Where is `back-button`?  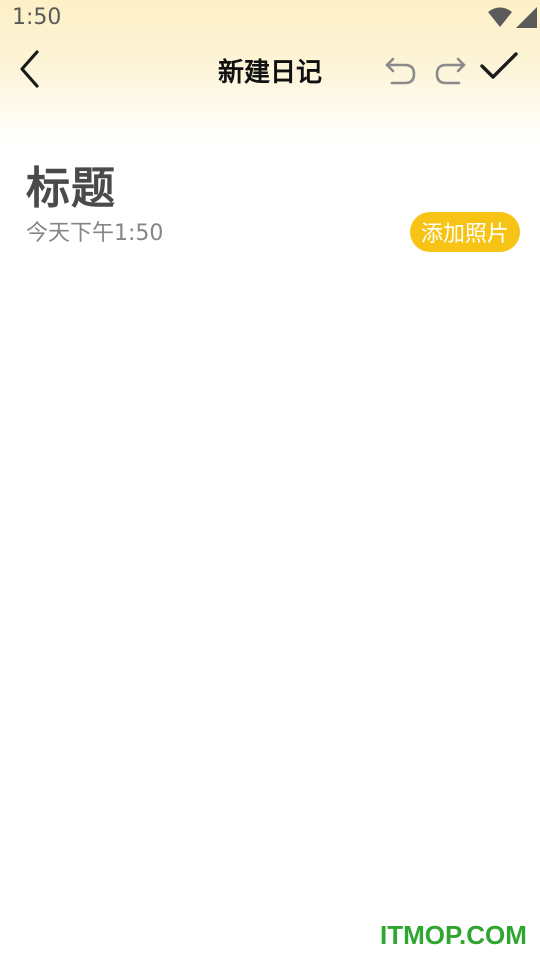 back-button is located at coordinates (30, 69).